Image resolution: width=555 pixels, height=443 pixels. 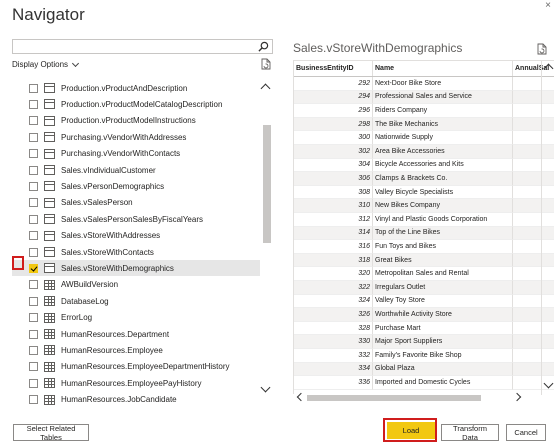 What do you see at coordinates (424, 179) in the screenshot?
I see `table-row: 306 Clamps & Brackets Co.` at bounding box center [424, 179].